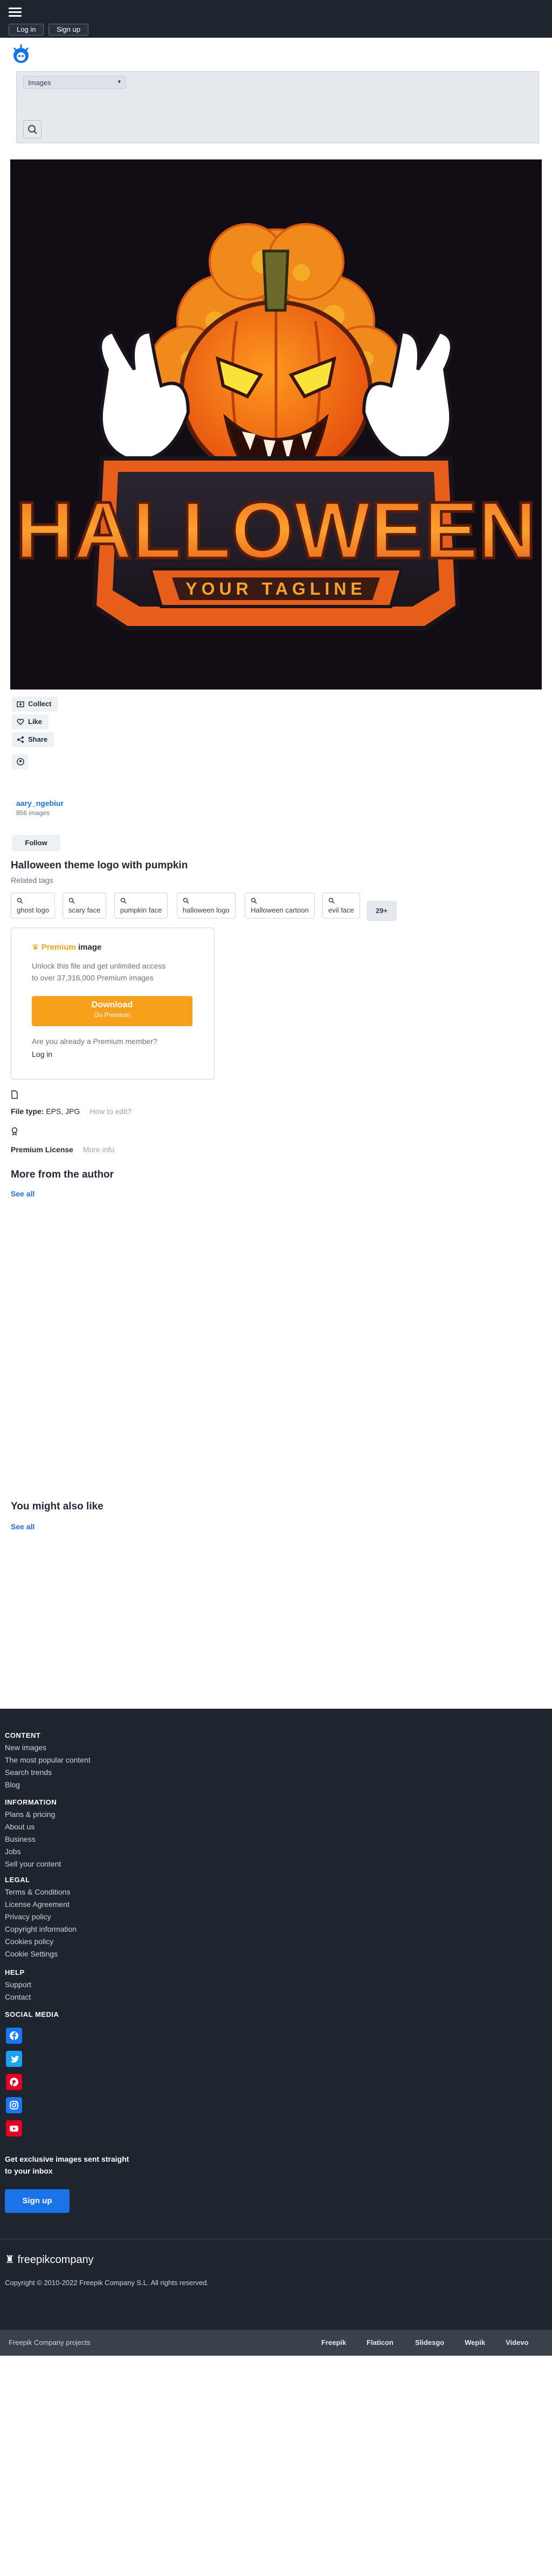  What do you see at coordinates (10, 2260) in the screenshot?
I see `freepik-company-brand-icon: ♜` at bounding box center [10, 2260].